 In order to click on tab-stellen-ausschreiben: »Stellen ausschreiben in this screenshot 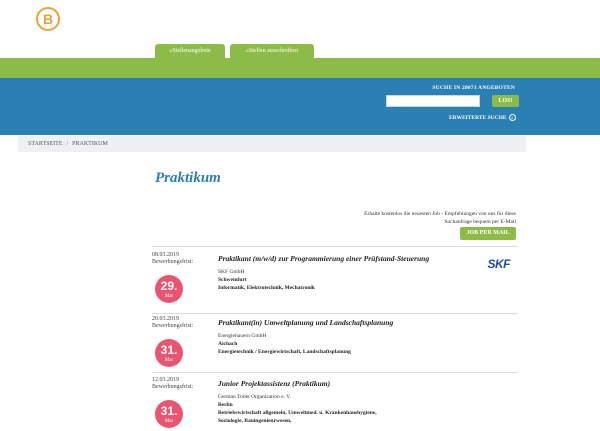, I will do `click(272, 51)`.